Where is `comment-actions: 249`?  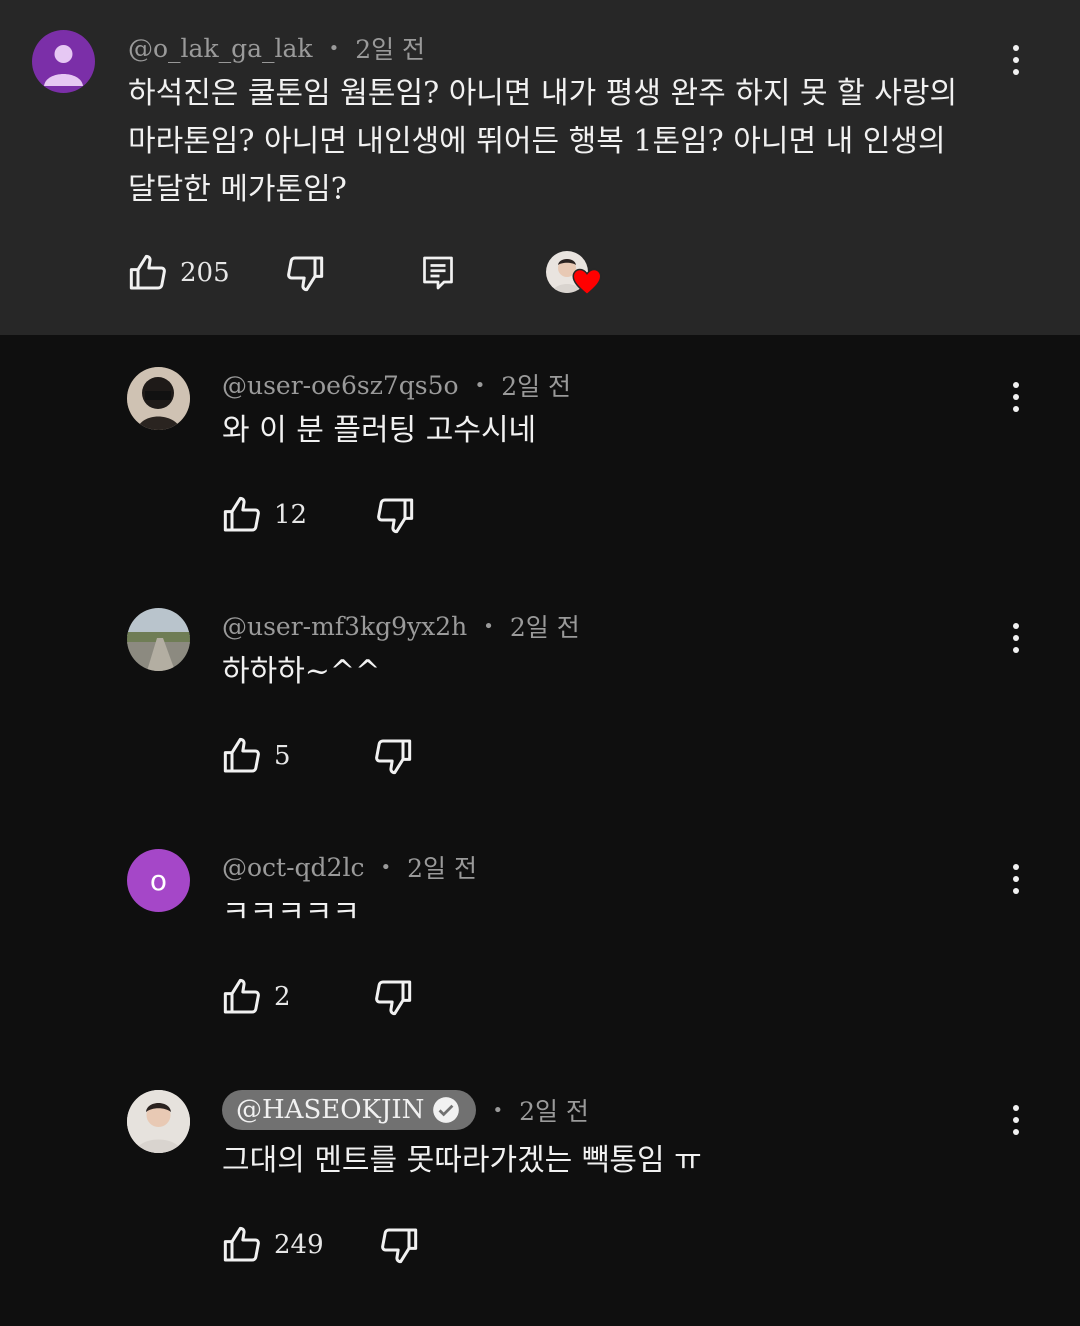
comment-actions: 249 is located at coordinates (320, 1245).